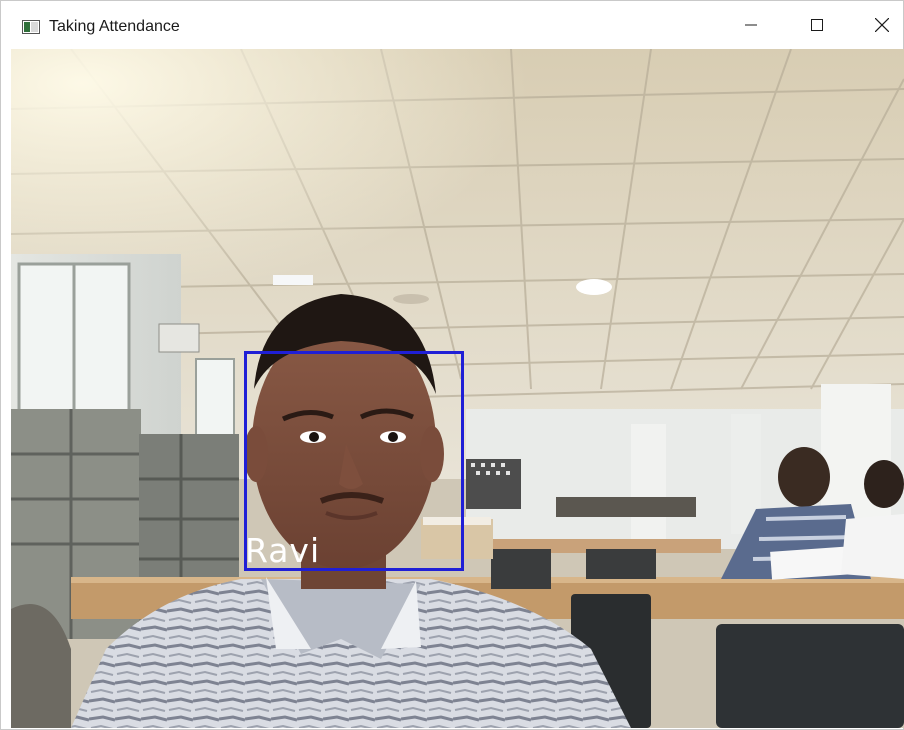 Image resolution: width=904 pixels, height=730 pixels. I want to click on maximize-icon, so click(817, 25).